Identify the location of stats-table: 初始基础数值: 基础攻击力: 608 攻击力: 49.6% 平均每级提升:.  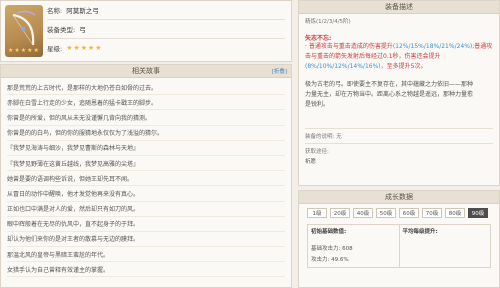
(399, 246).